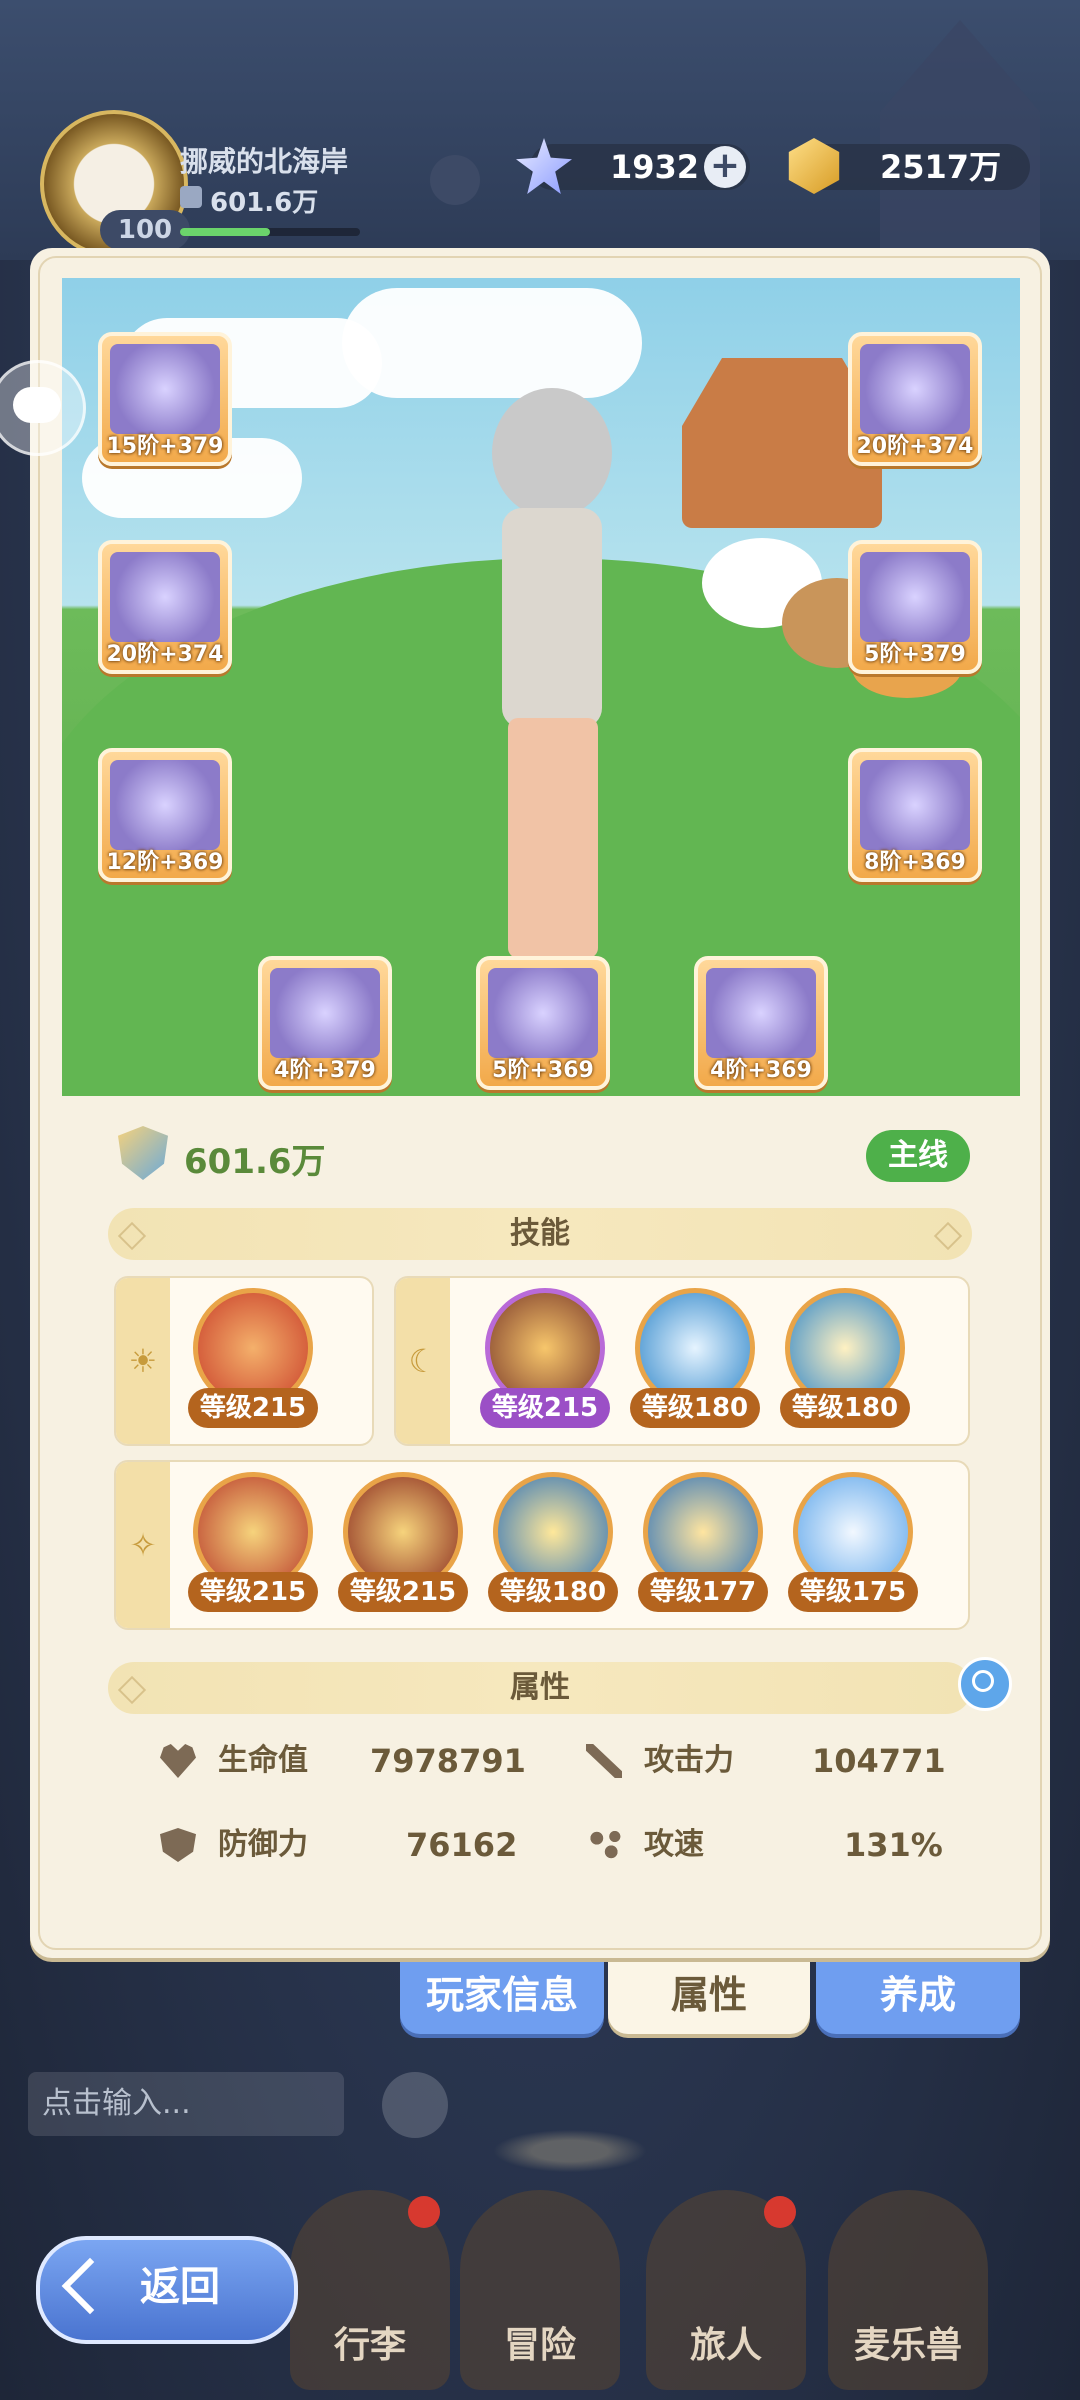 The image size is (1080, 2400). Describe the element at coordinates (908, 2290) in the screenshot. I see `nav-pet: 麦乐兽` at that location.